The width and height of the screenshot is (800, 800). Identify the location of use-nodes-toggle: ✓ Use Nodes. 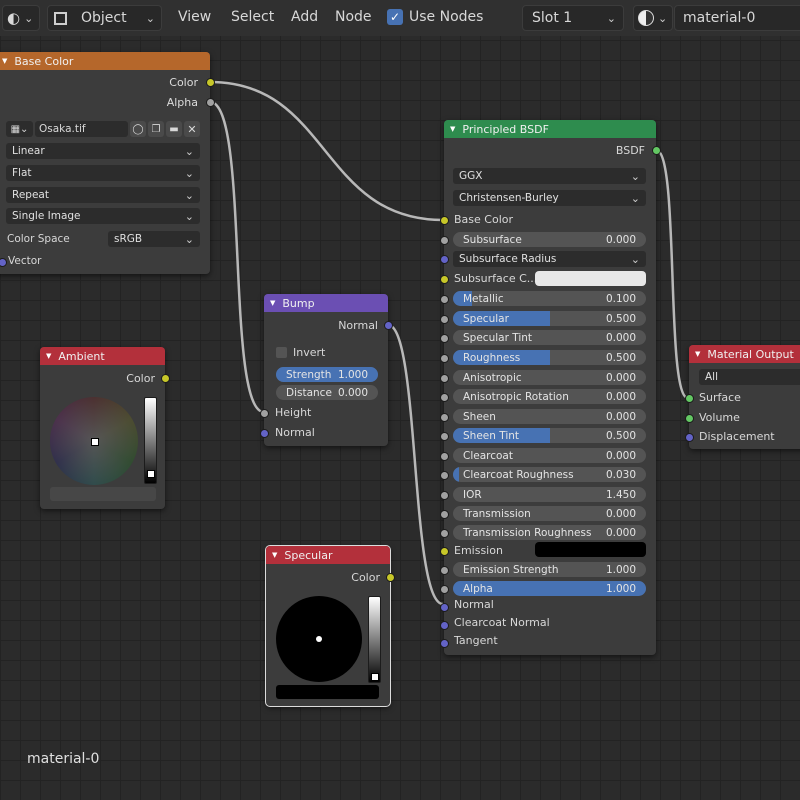
(435, 17).